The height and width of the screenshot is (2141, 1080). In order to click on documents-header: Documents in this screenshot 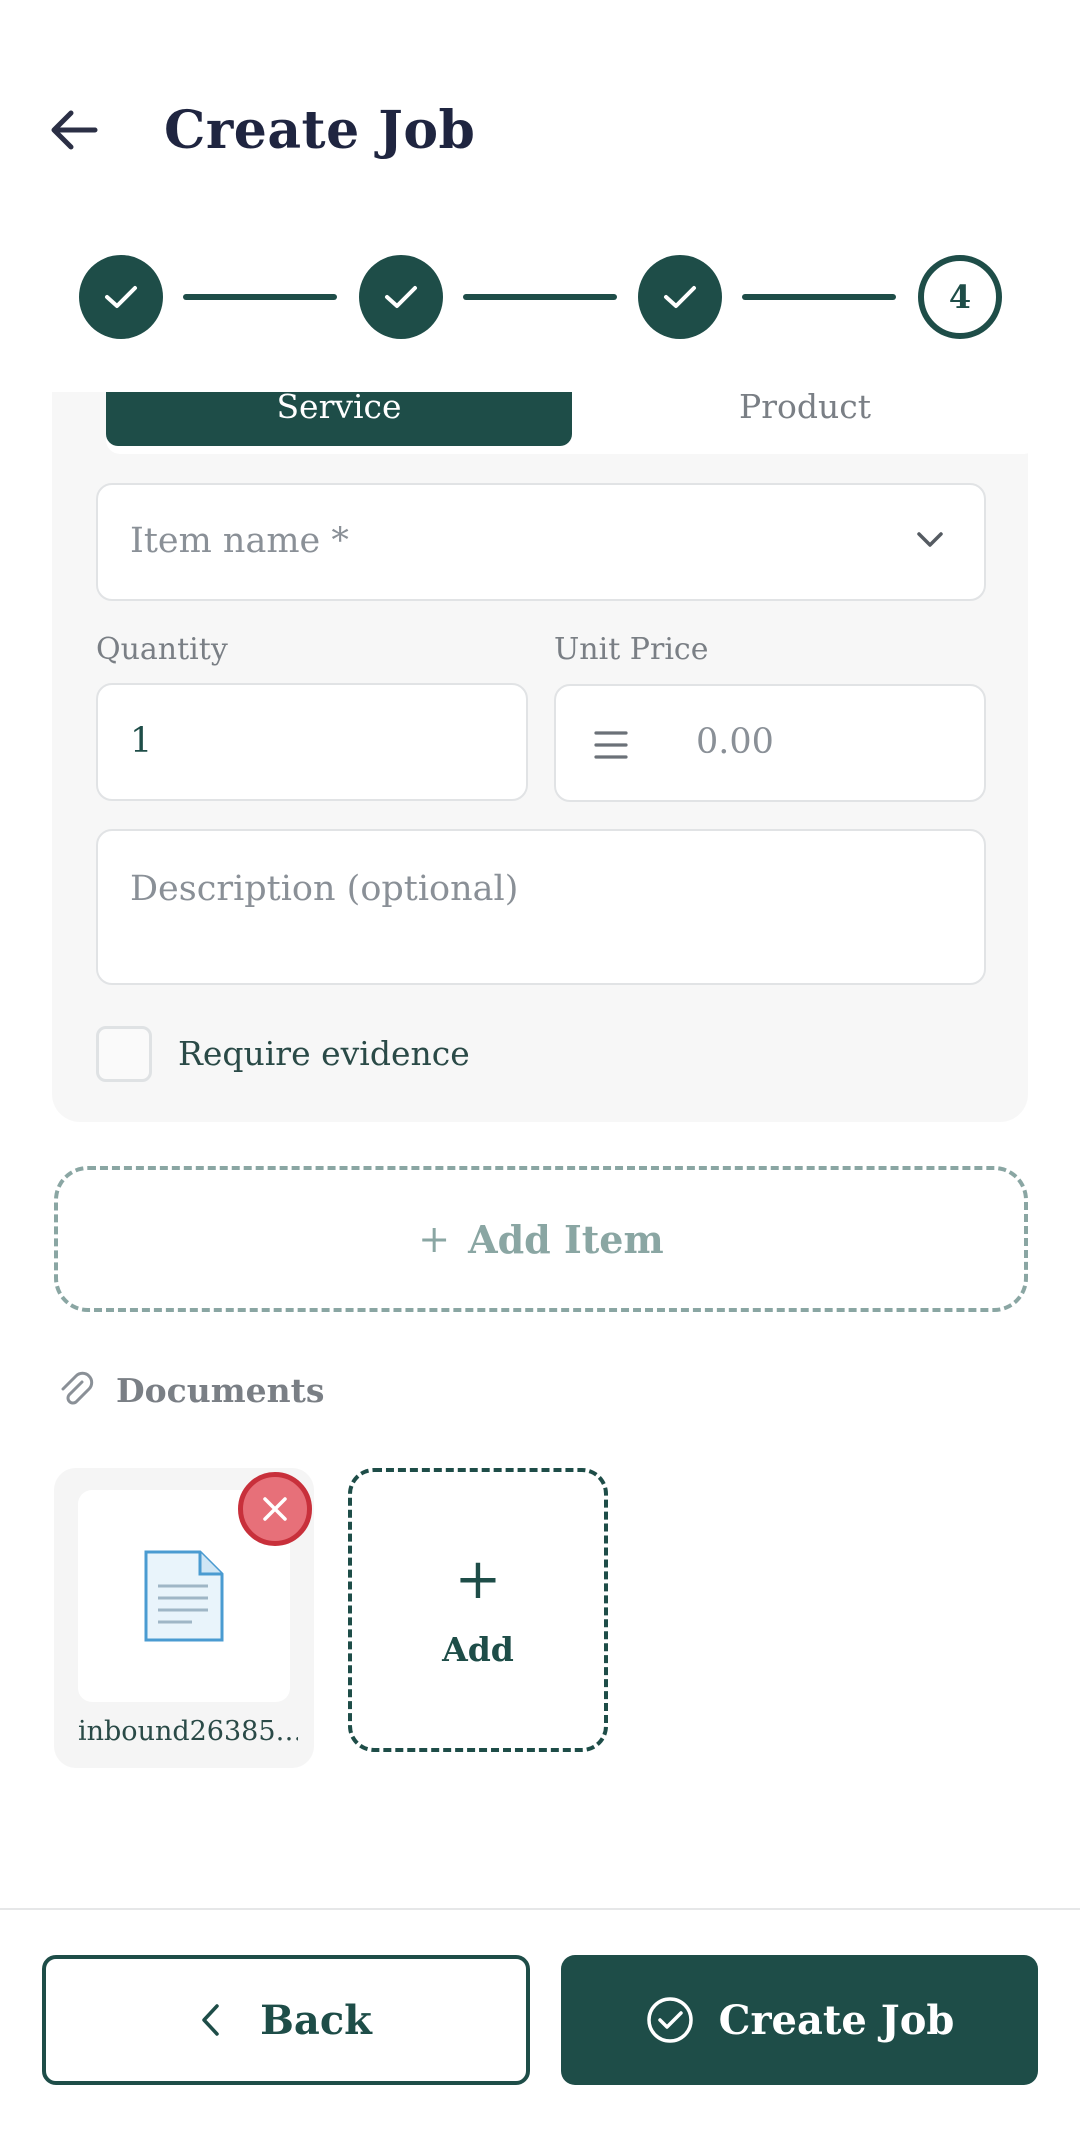, I will do `click(190, 1390)`.